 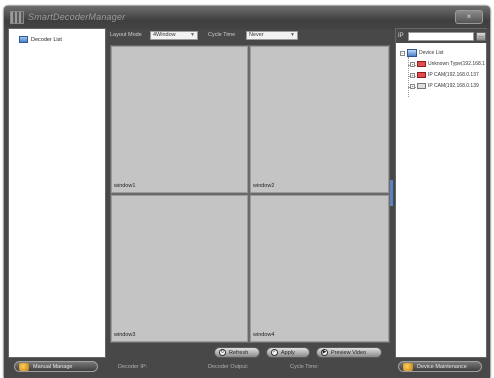 I want to click on manual-manage-button: Manual Manage, so click(x=56, y=366).